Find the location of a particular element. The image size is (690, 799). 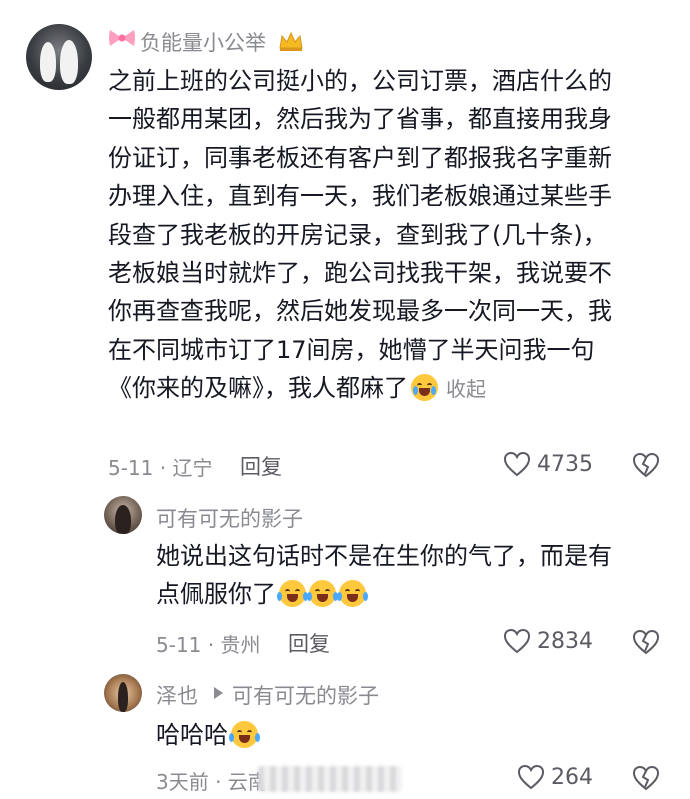

comment-line-last: 《你来的及嘛》，我人都麻了 收起 is located at coordinates (360, 388).